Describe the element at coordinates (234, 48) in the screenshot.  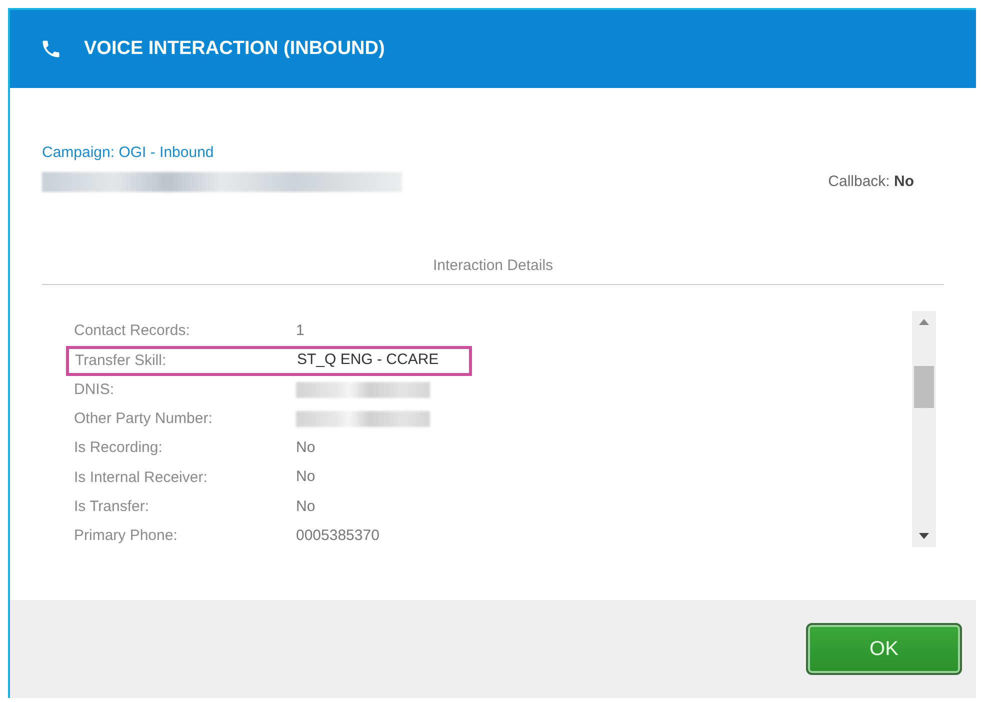
I see `window-title: VOICE INTERACTION (INBOUND)` at that location.